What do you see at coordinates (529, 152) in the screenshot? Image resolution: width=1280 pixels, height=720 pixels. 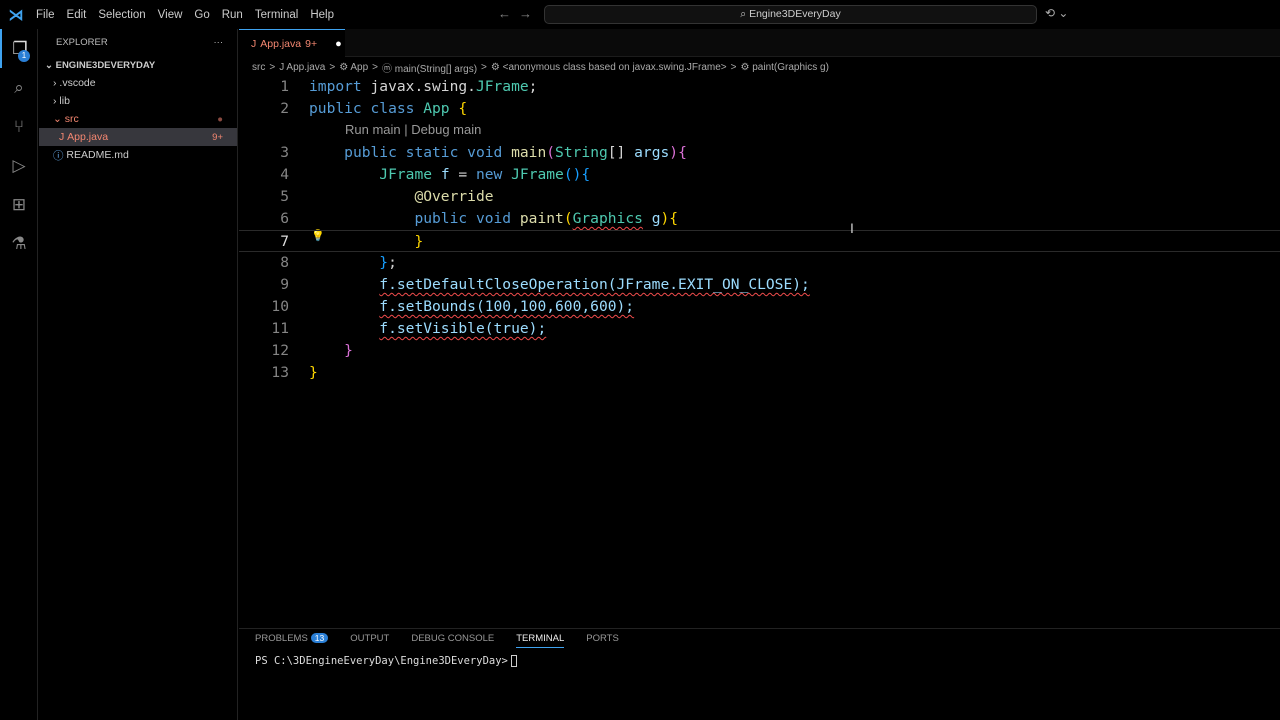 I see `code-token: main` at bounding box center [529, 152].